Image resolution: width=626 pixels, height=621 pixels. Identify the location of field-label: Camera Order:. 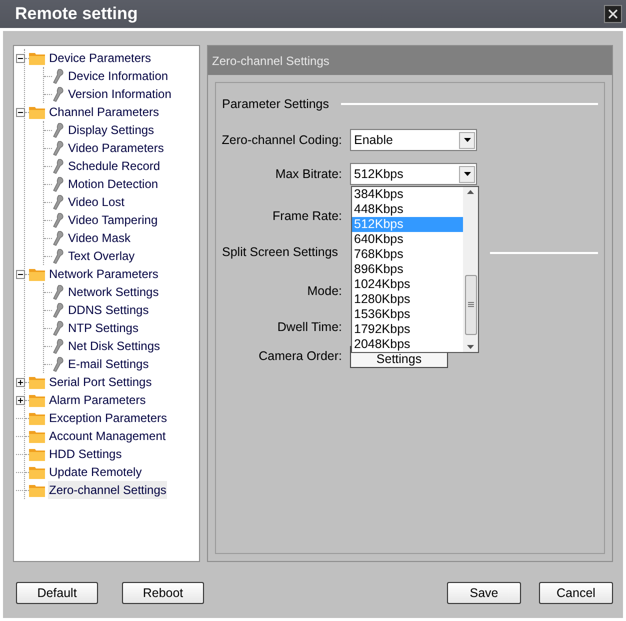
(300, 357).